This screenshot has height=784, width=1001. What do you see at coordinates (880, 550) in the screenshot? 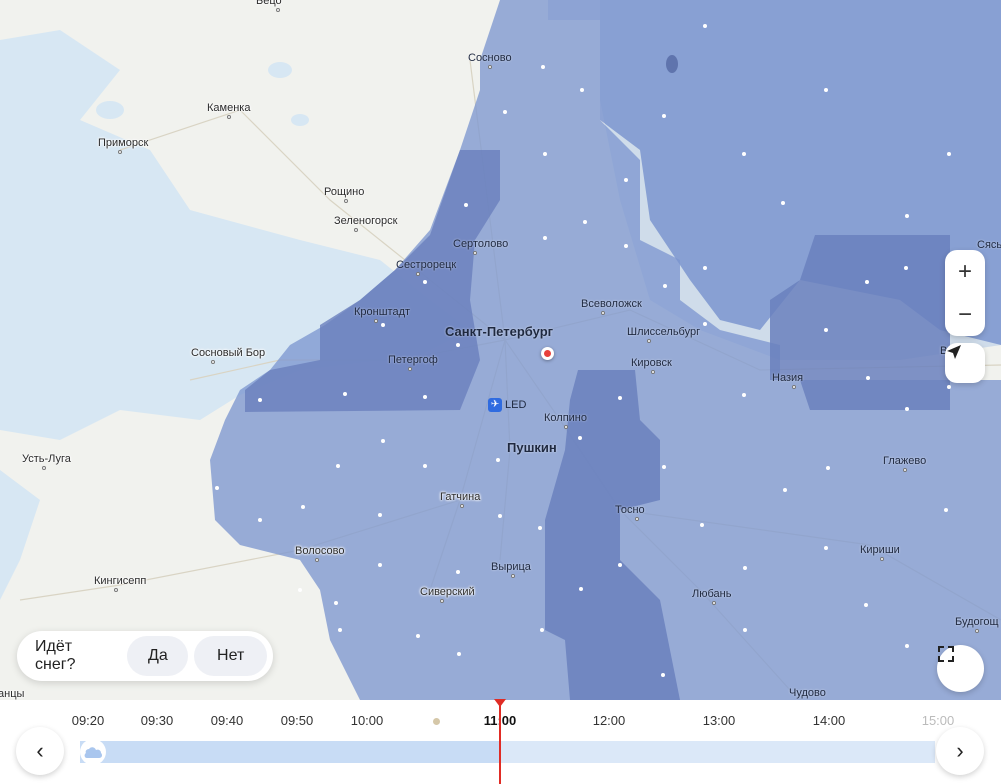
I see `place-label-kirishi: Кириши` at bounding box center [880, 550].